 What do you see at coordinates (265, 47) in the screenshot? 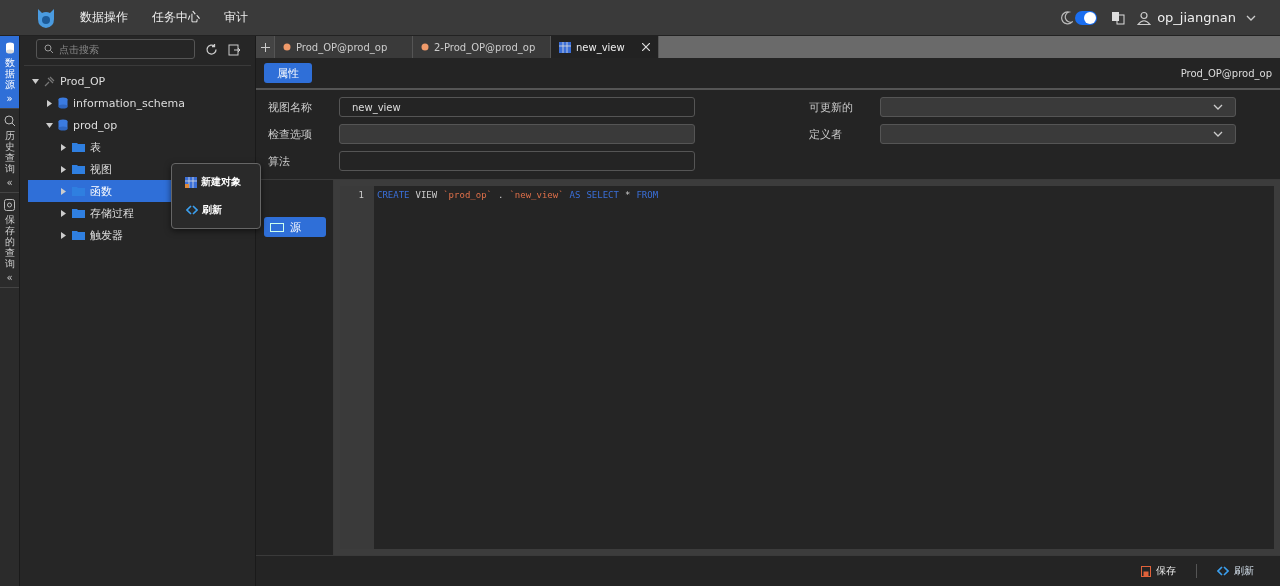
I see `add-tab-icon` at bounding box center [265, 47].